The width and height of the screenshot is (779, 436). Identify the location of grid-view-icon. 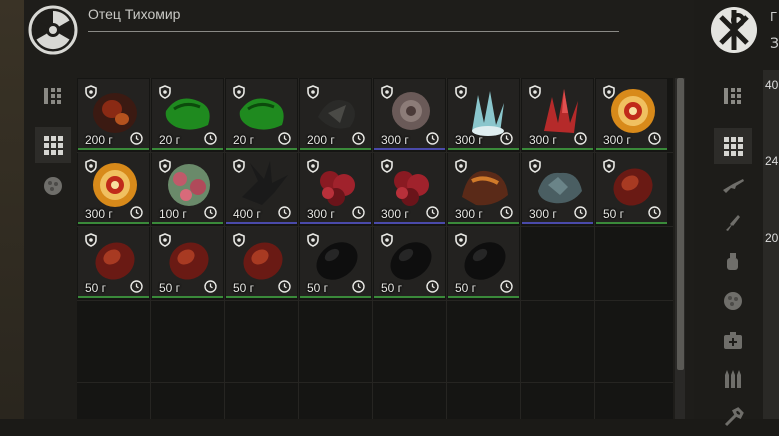
(733, 146).